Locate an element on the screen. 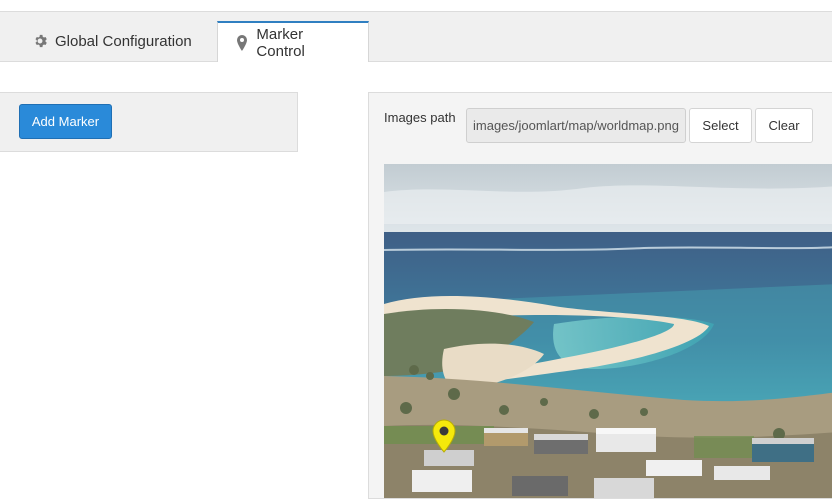  tab-global-configuration: Global Configuration is located at coordinates (112, 41).